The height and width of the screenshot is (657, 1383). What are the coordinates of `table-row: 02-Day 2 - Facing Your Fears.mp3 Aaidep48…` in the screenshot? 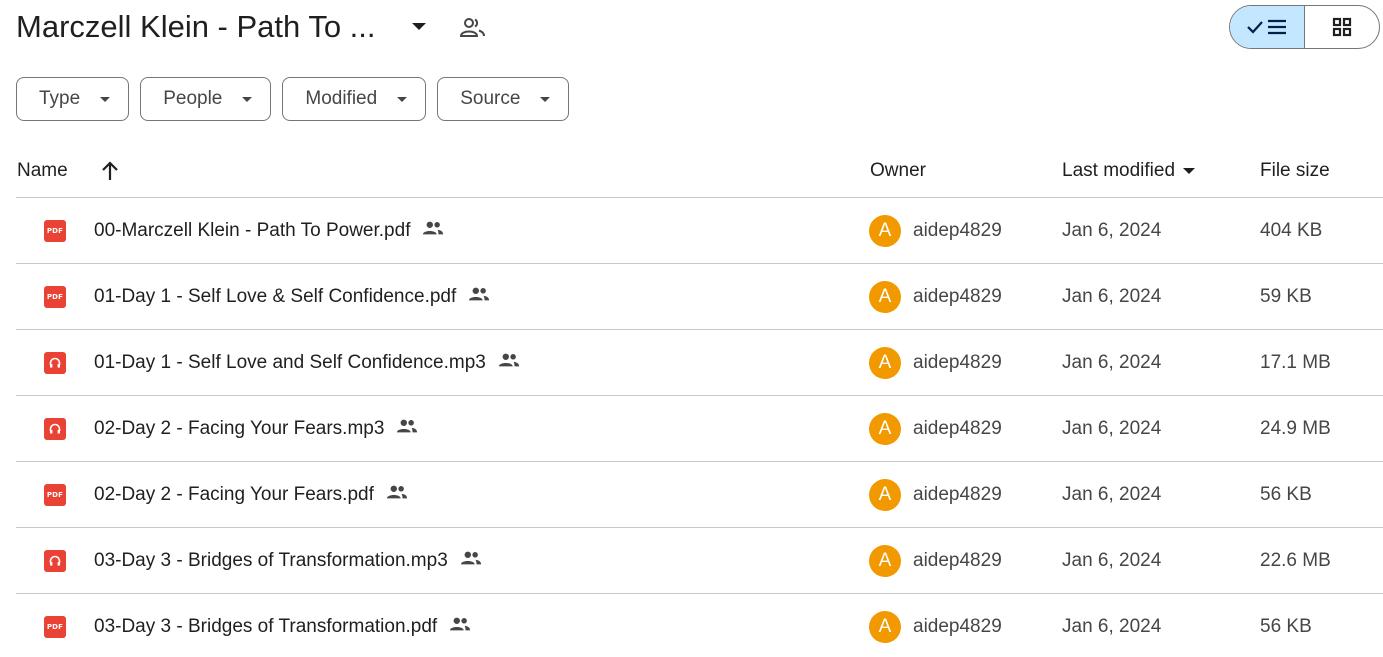 It's located at (699, 429).